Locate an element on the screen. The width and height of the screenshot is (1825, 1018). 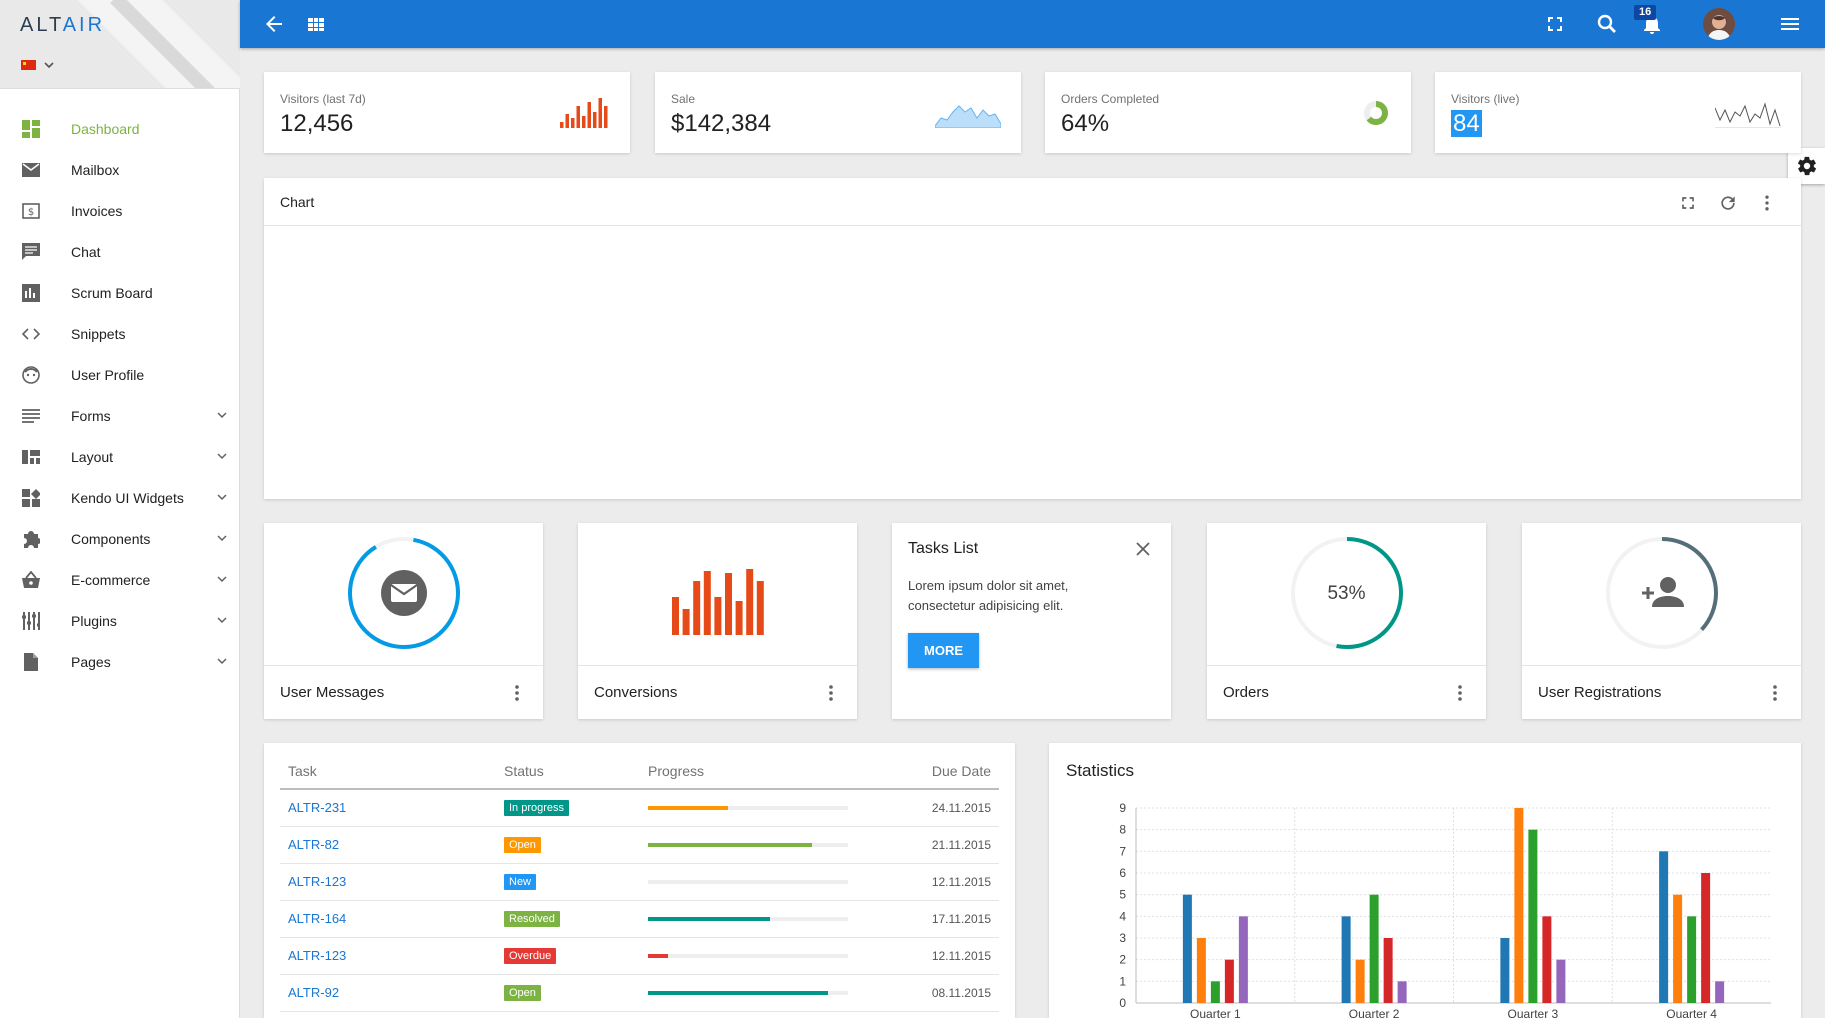
sidebar-item-scrum-board: Scrum Board is located at coordinates (120, 292).